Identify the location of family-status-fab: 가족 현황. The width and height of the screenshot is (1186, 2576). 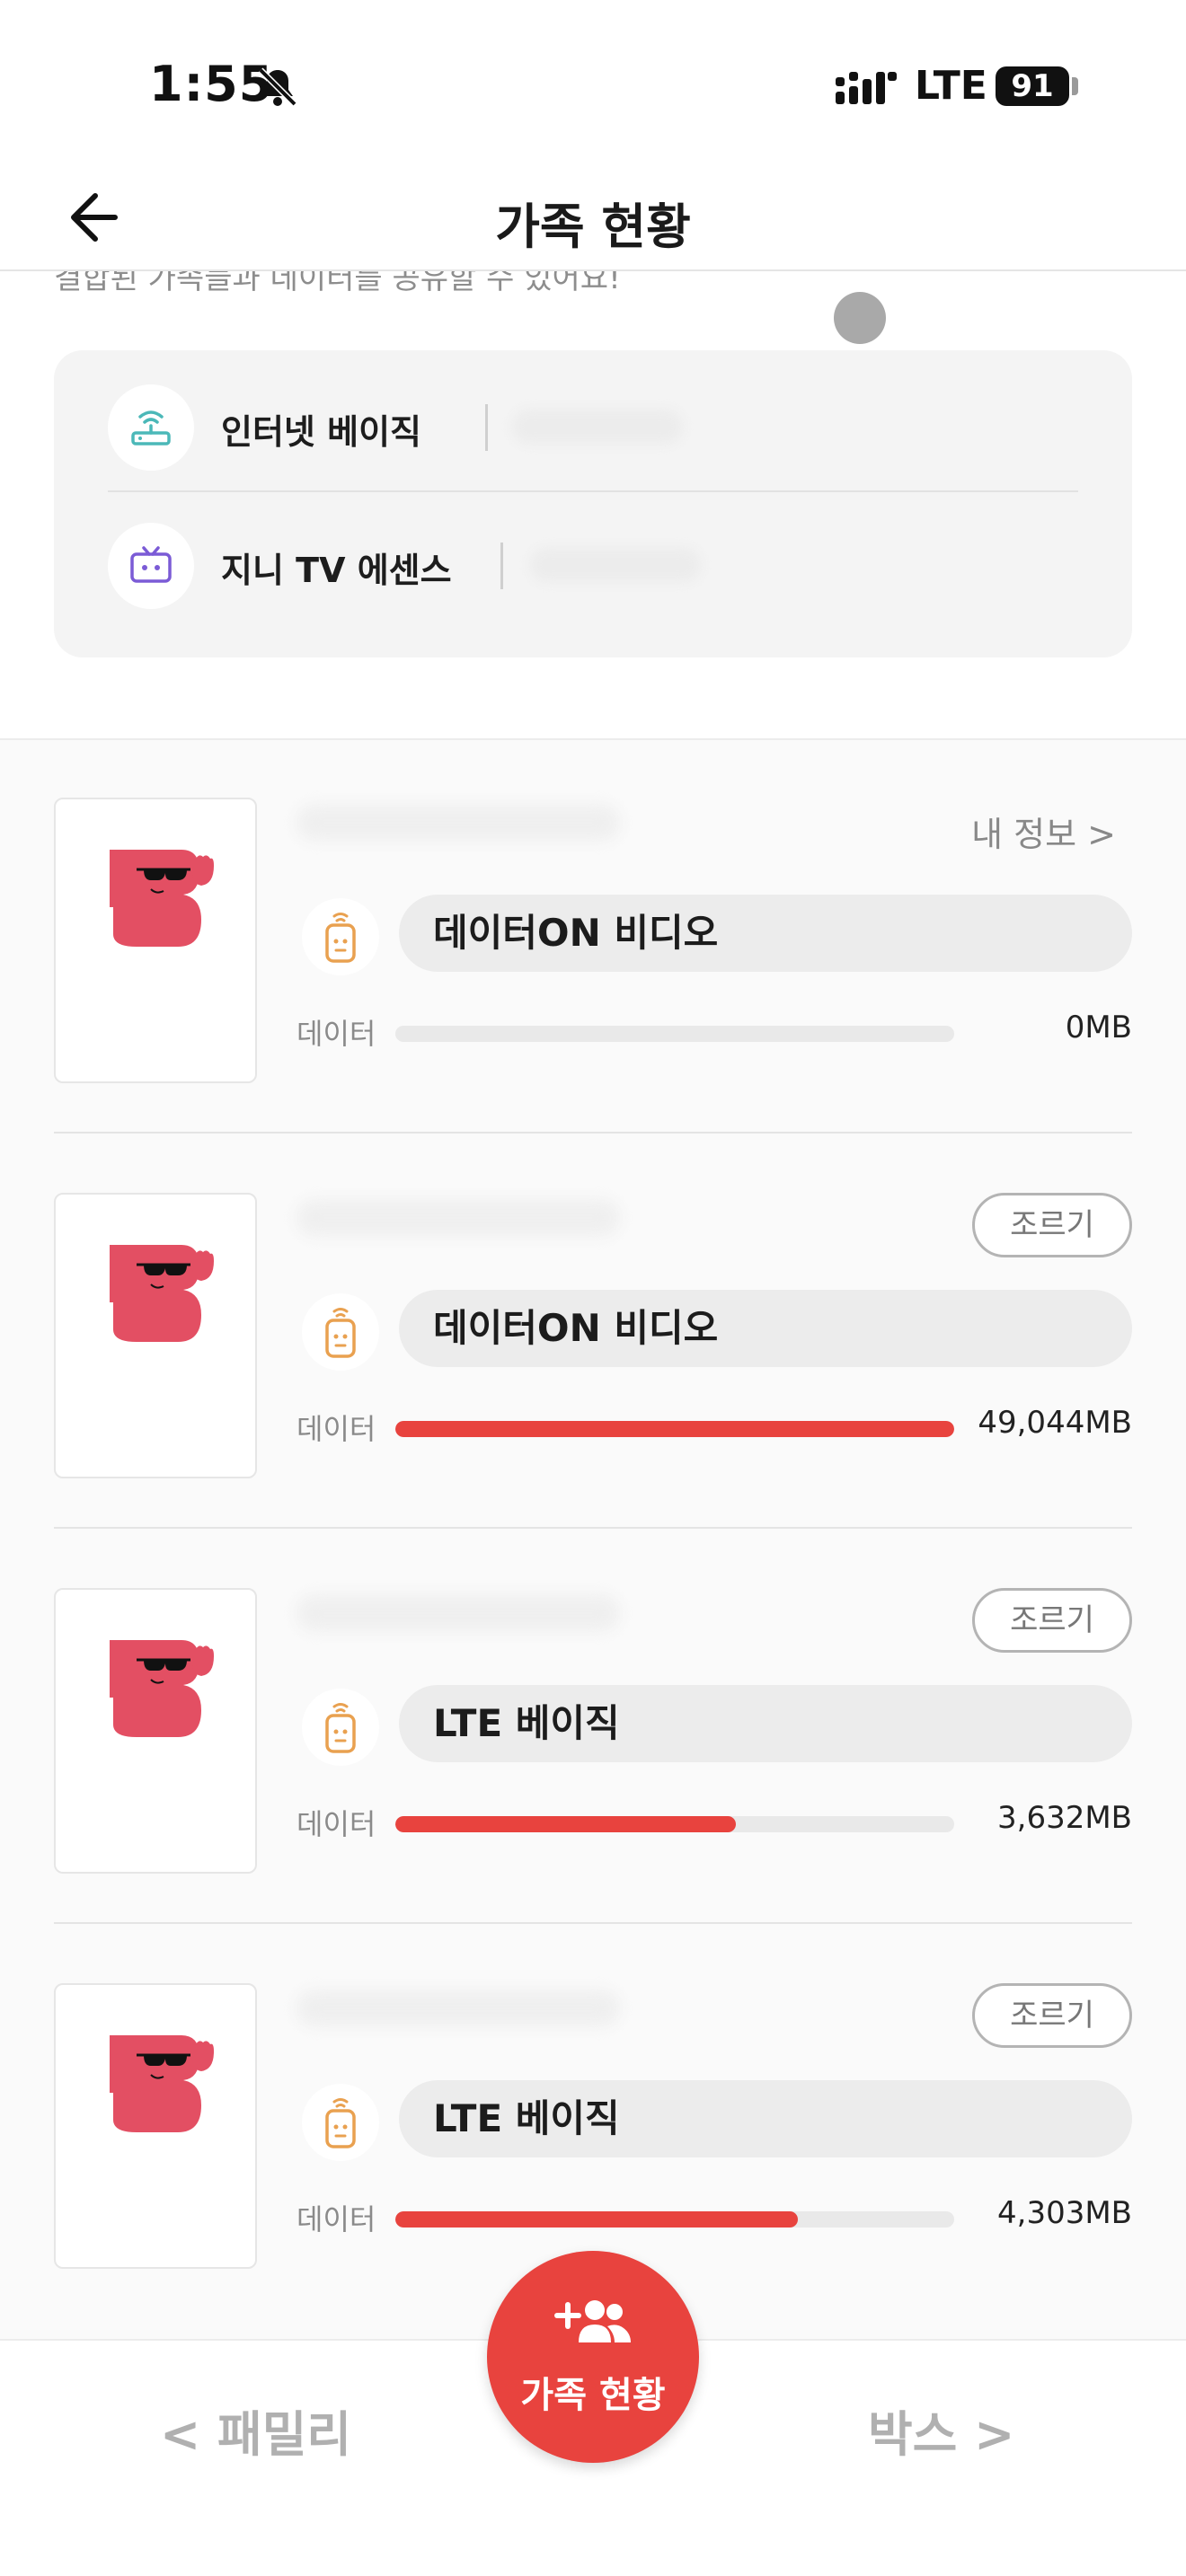
(593, 2357).